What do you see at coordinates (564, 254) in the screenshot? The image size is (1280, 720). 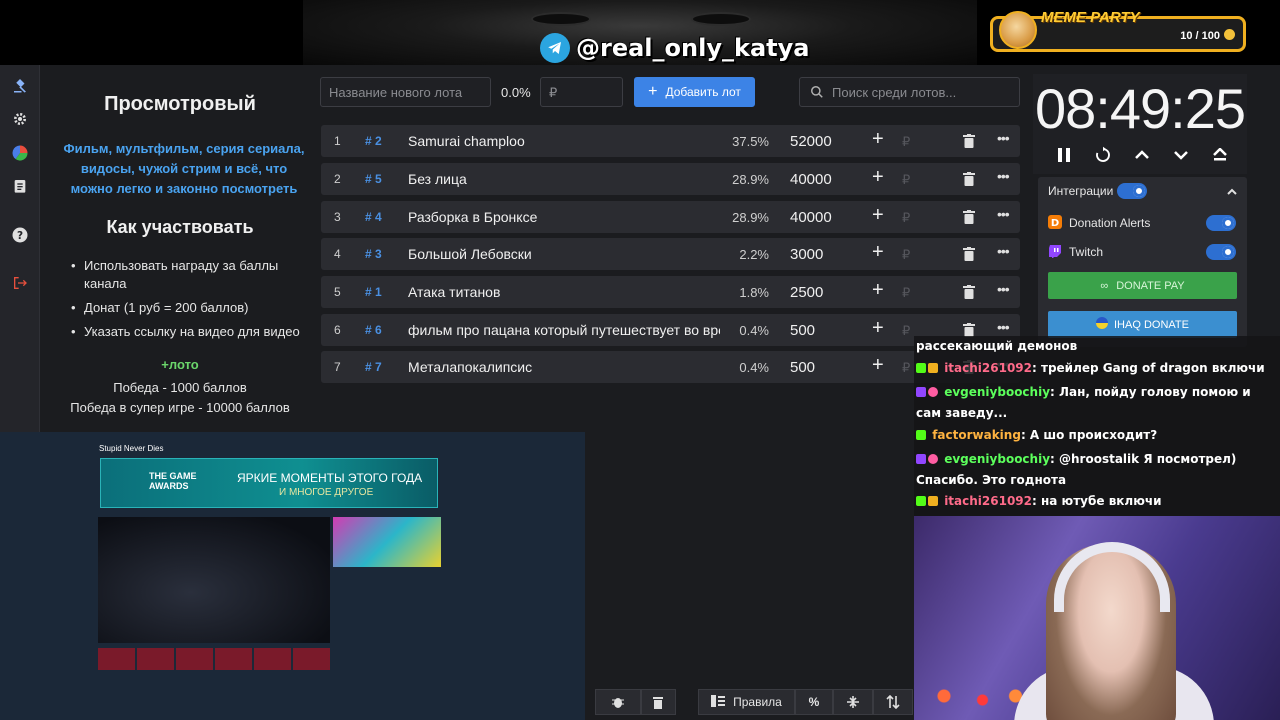 I see `lot-name: Большой Лебовски` at bounding box center [564, 254].